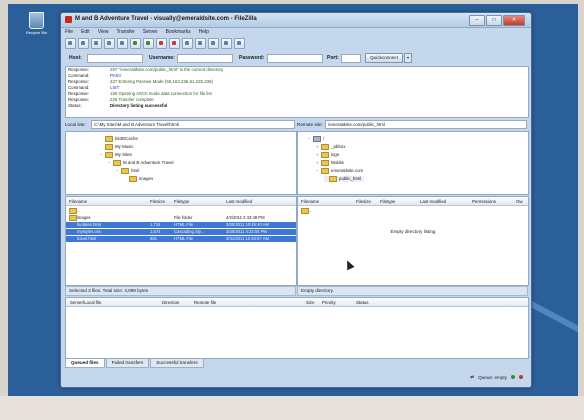  I want to click on column-status: Status, so click(362, 302).